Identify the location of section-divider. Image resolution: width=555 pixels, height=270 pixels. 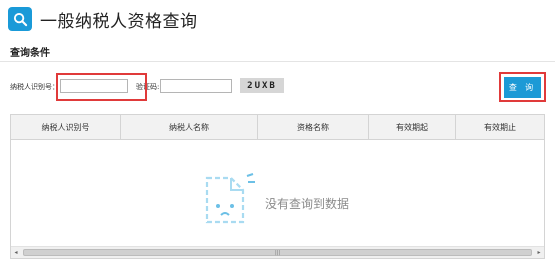
(277, 61).